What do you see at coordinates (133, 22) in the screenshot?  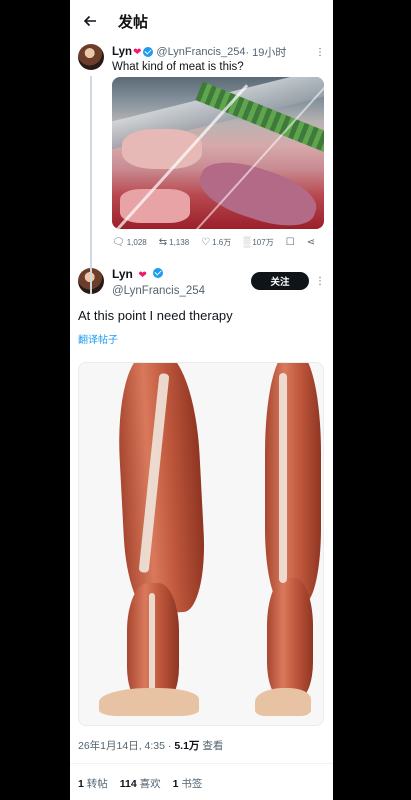 I see `page-title: 发帖` at bounding box center [133, 22].